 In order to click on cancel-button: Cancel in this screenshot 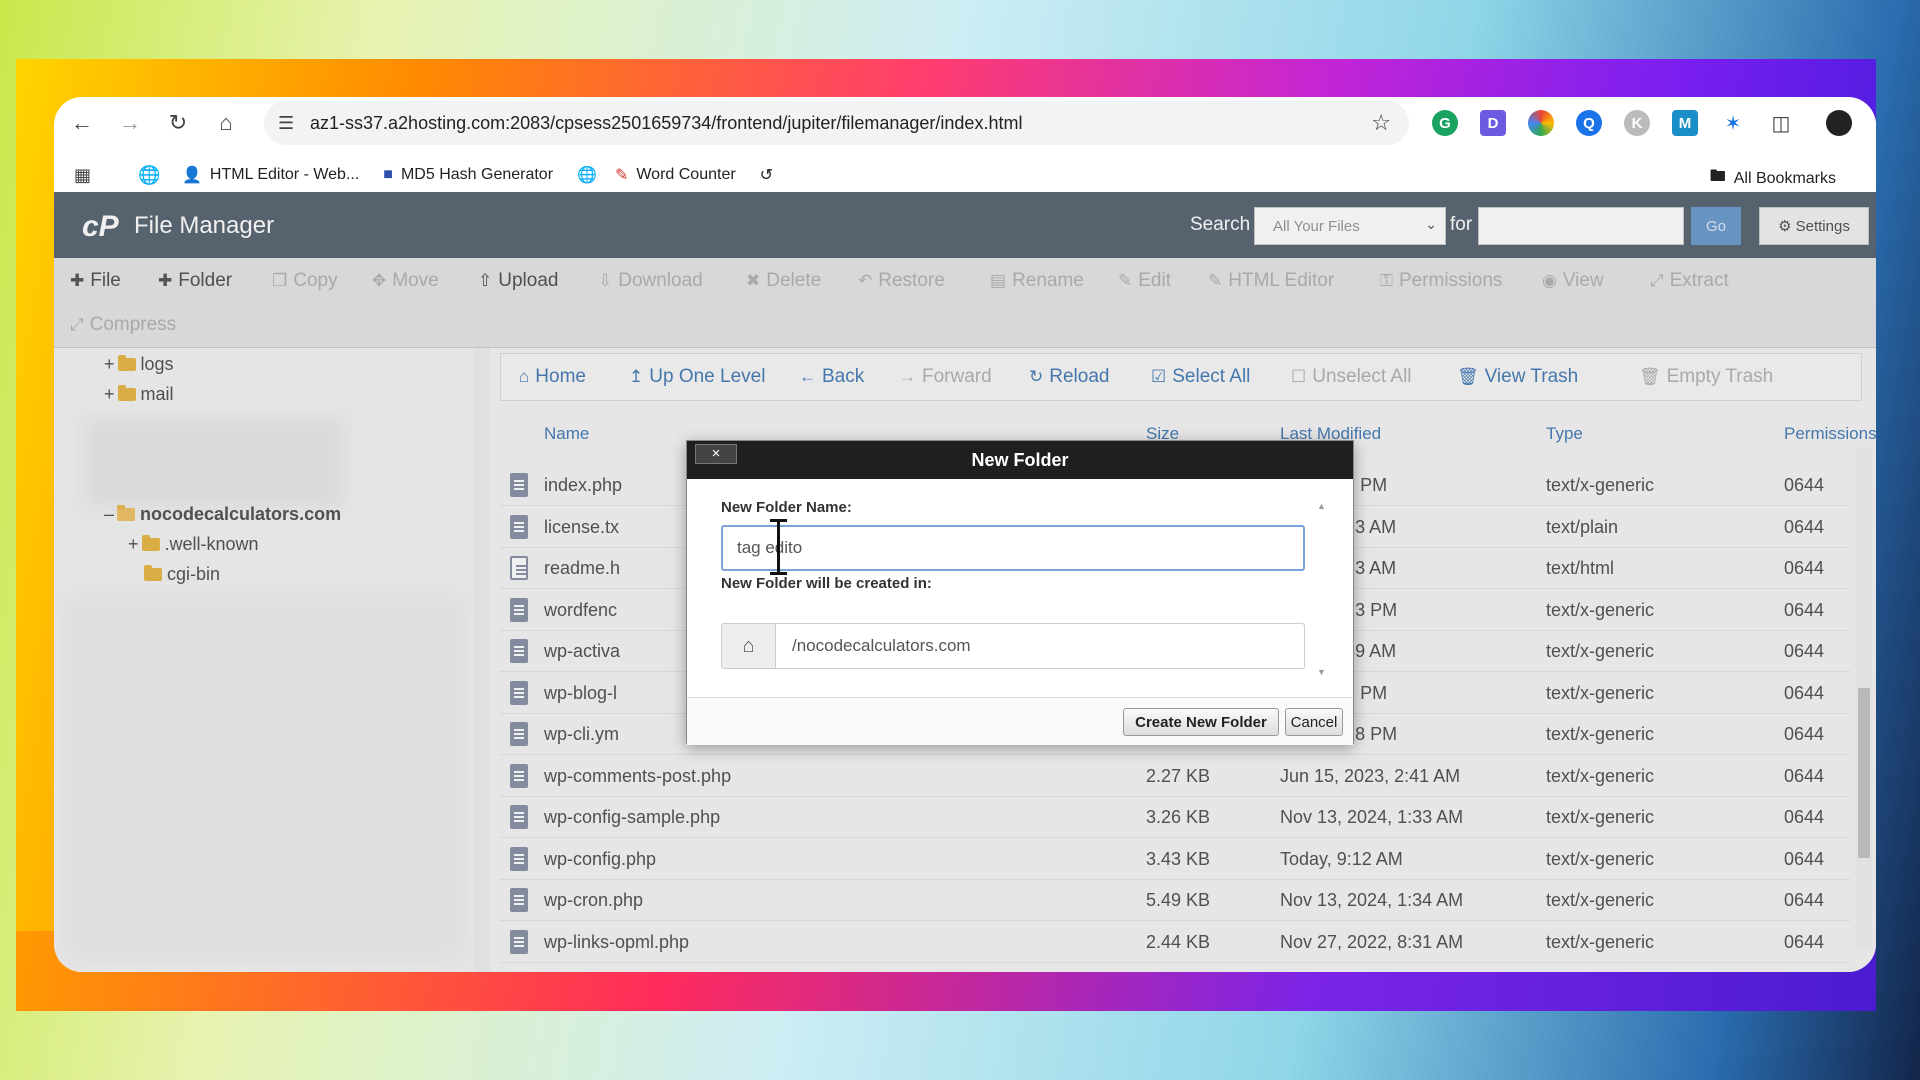, I will do `click(1314, 722)`.